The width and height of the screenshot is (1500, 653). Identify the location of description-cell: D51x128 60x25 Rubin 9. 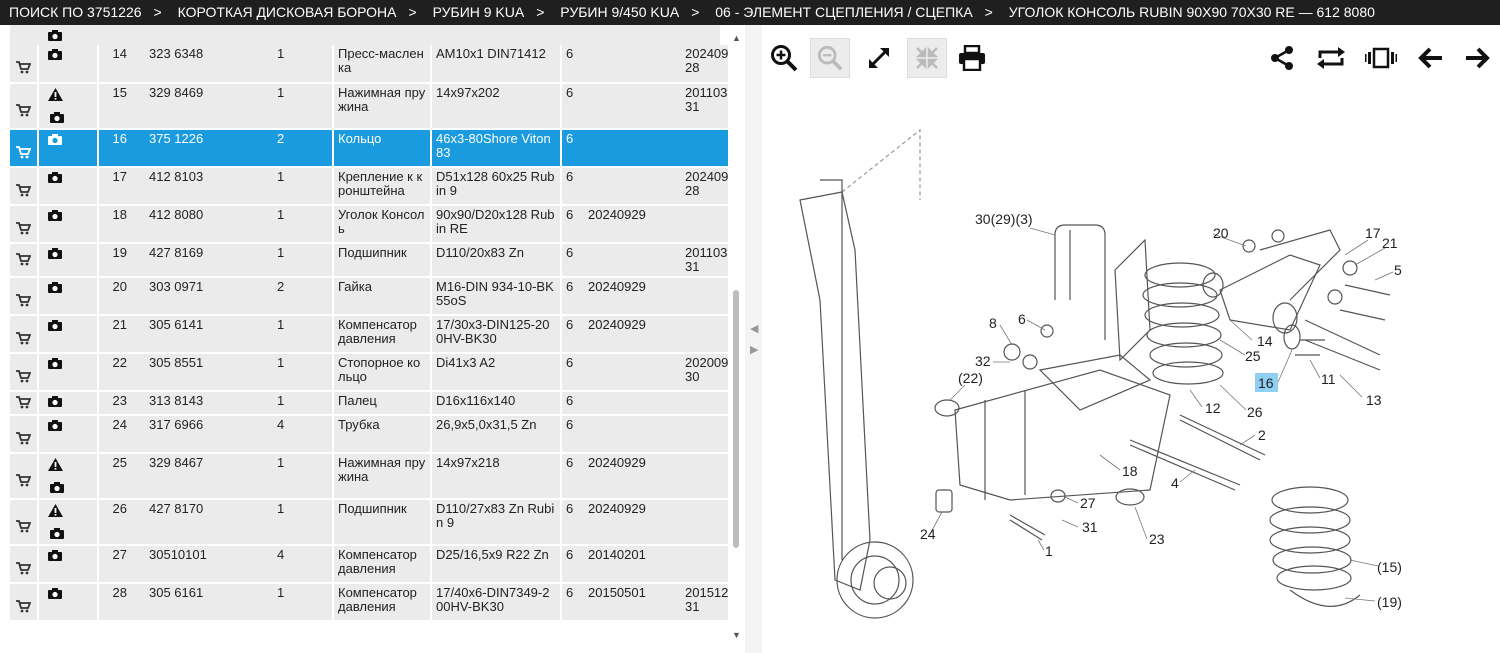
(496, 186).